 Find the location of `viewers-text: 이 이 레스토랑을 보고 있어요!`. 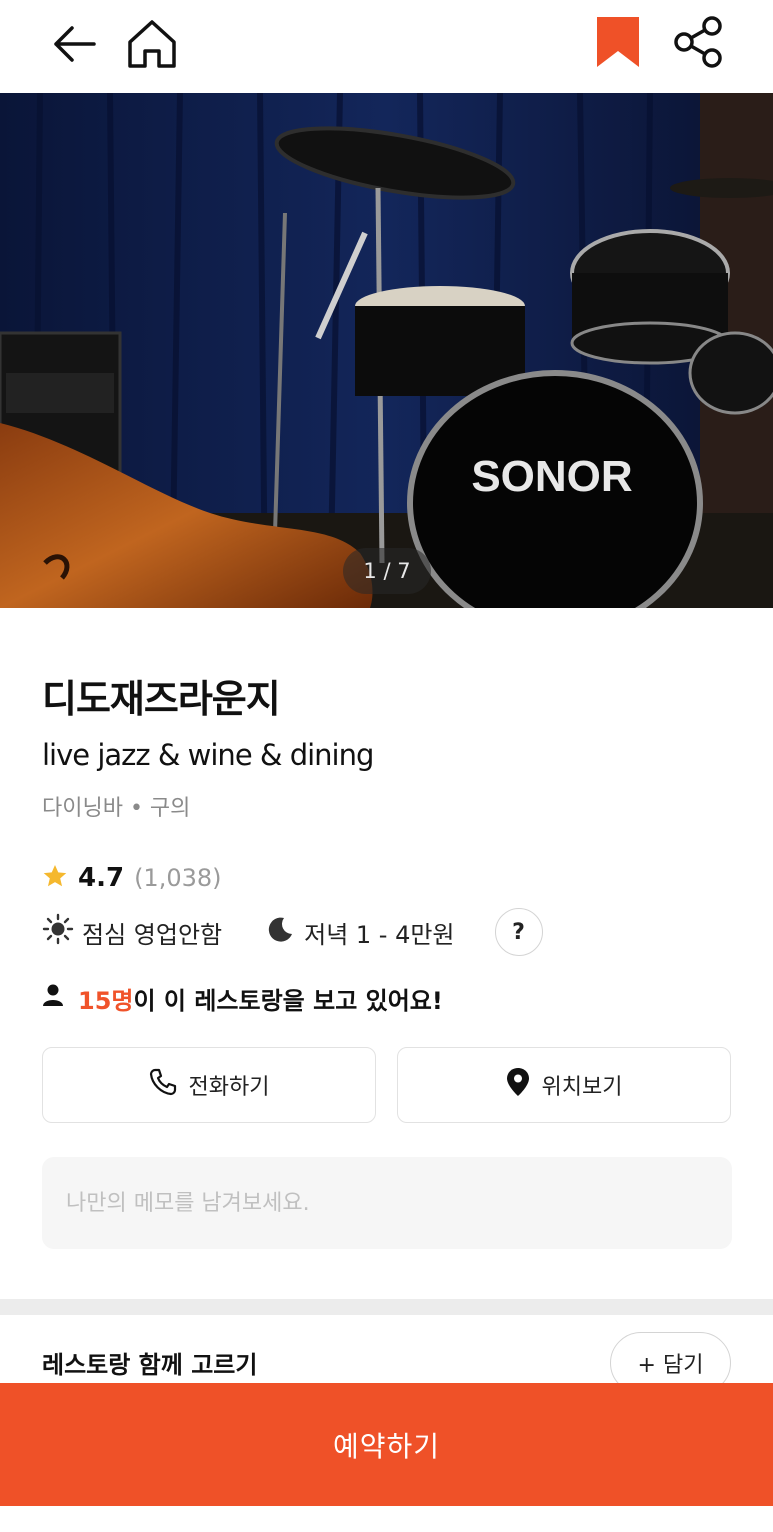

viewers-text: 이 이 레스토랑을 보고 있어요! is located at coordinates (288, 1000).